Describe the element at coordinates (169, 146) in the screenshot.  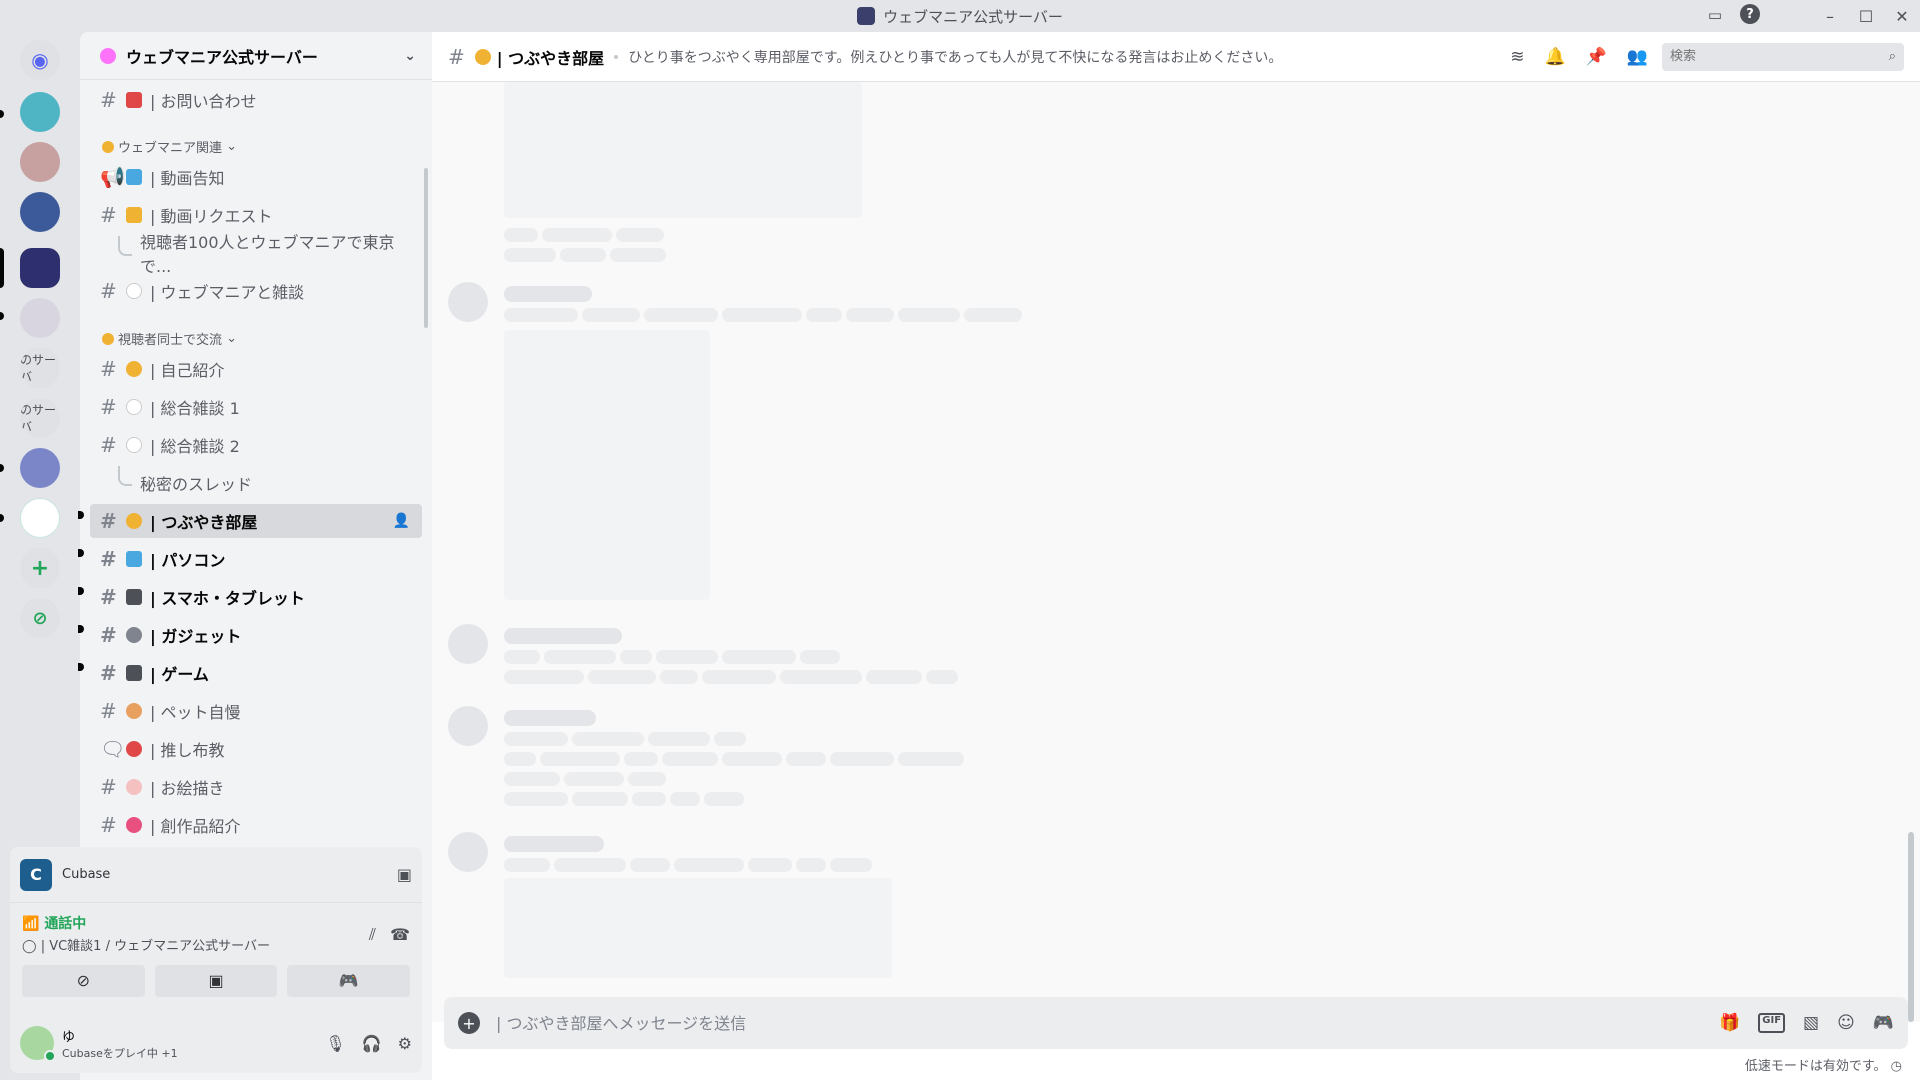
I see `category-webmania: ウェブマニア関連 ⌄` at that location.